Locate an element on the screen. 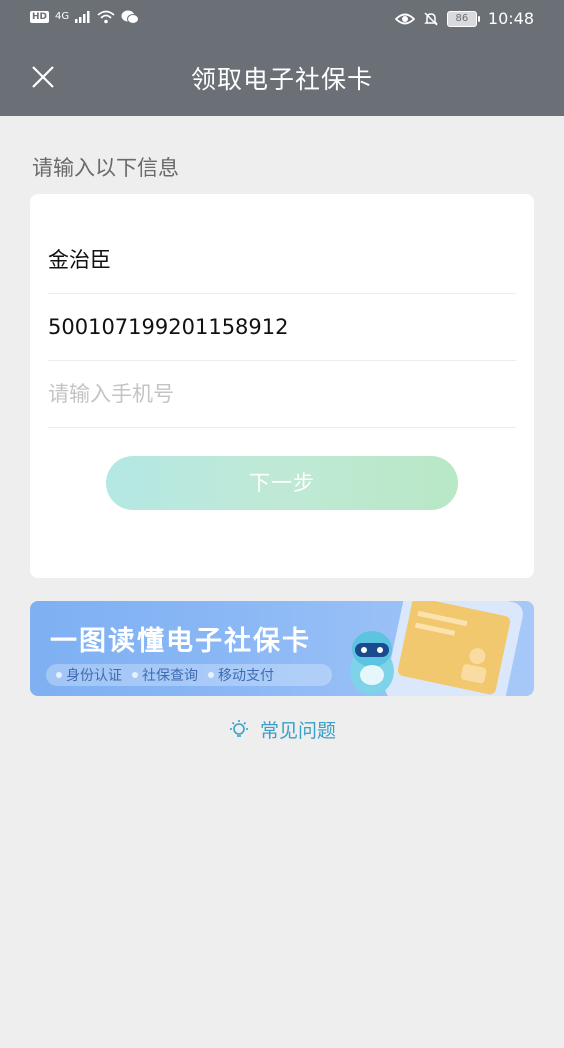 The height and width of the screenshot is (1048, 564). wifi-icon is located at coordinates (106, 17).